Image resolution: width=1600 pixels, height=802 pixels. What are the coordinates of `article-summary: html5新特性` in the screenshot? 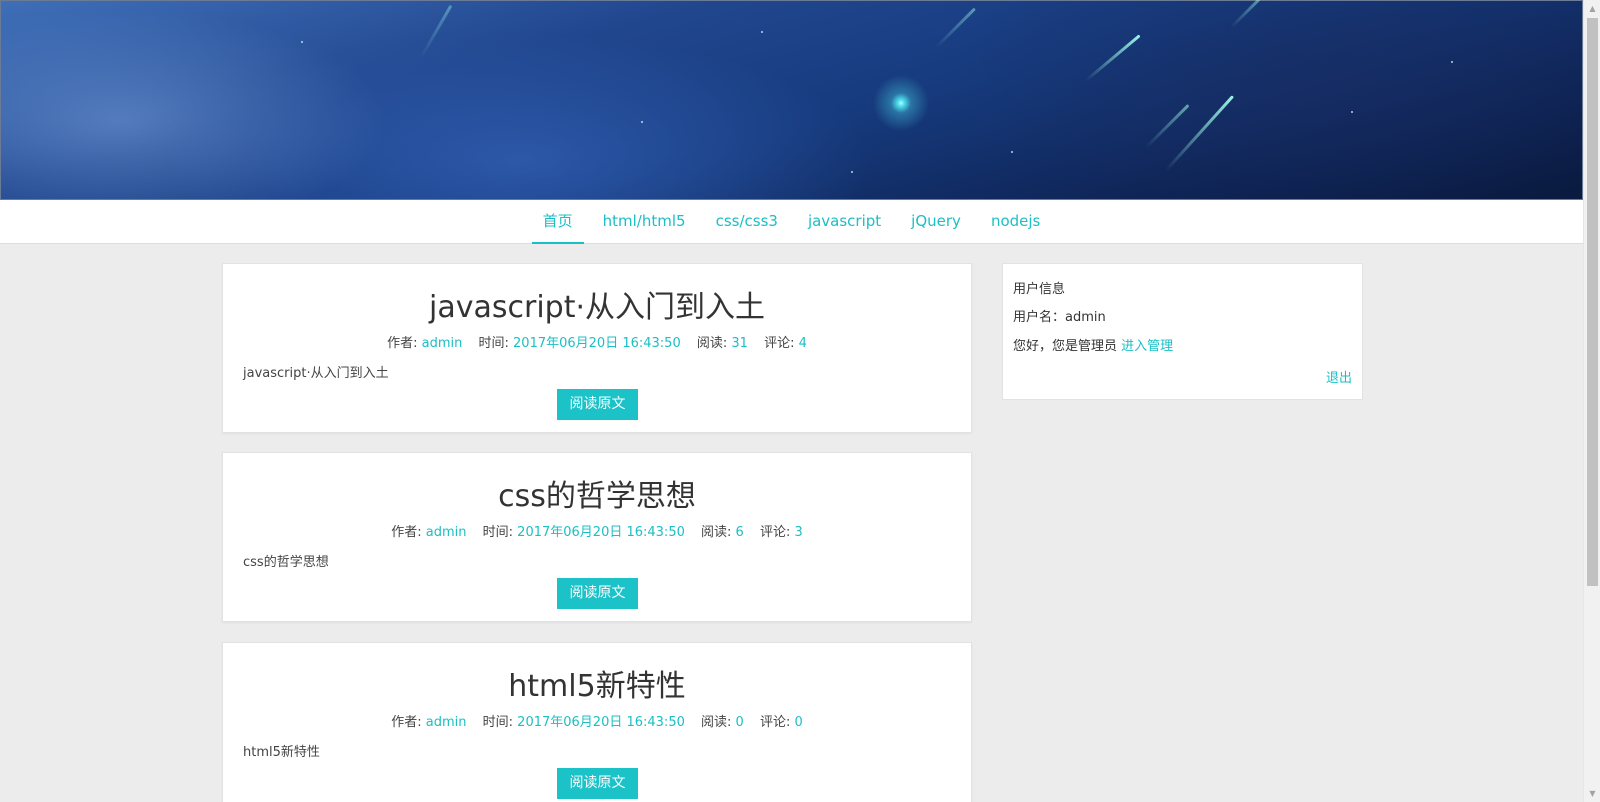 It's located at (281, 752).